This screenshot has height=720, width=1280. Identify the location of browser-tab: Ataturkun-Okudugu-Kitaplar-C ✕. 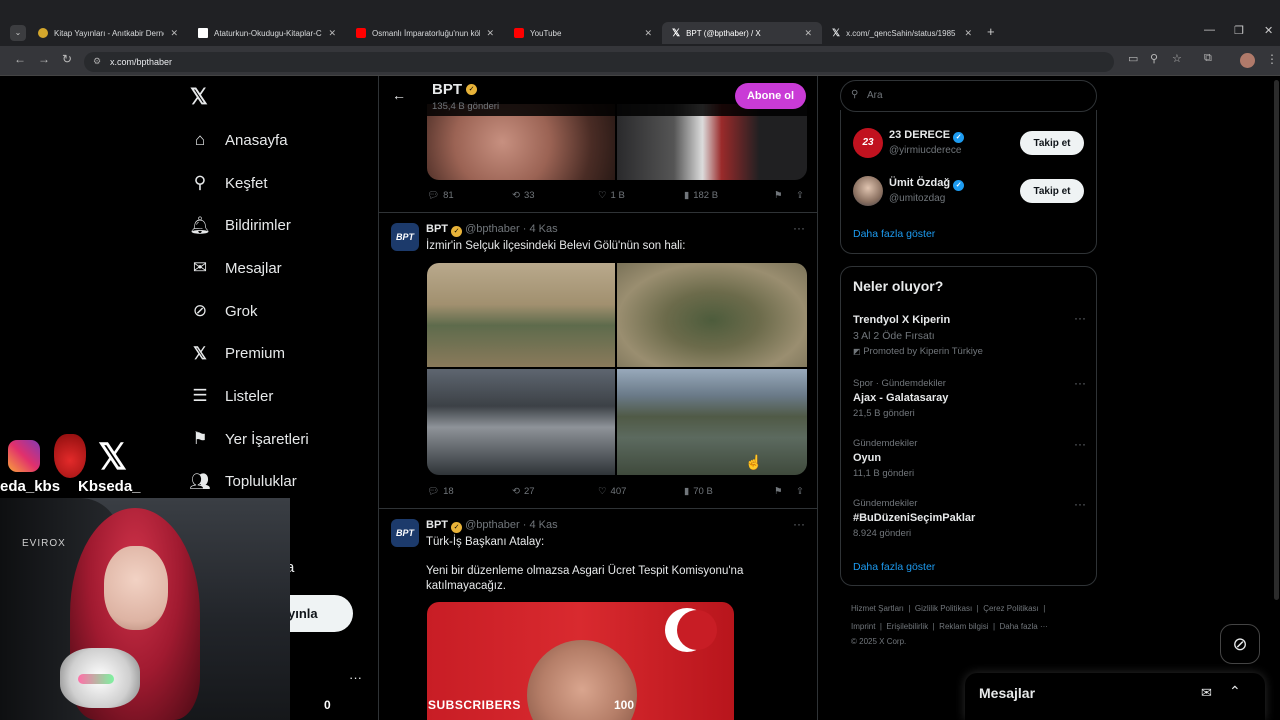
(267, 33).